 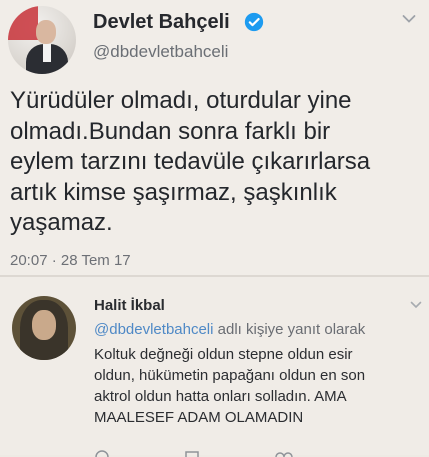 What do you see at coordinates (46, 32) in the screenshot?
I see `avatar-head` at bounding box center [46, 32].